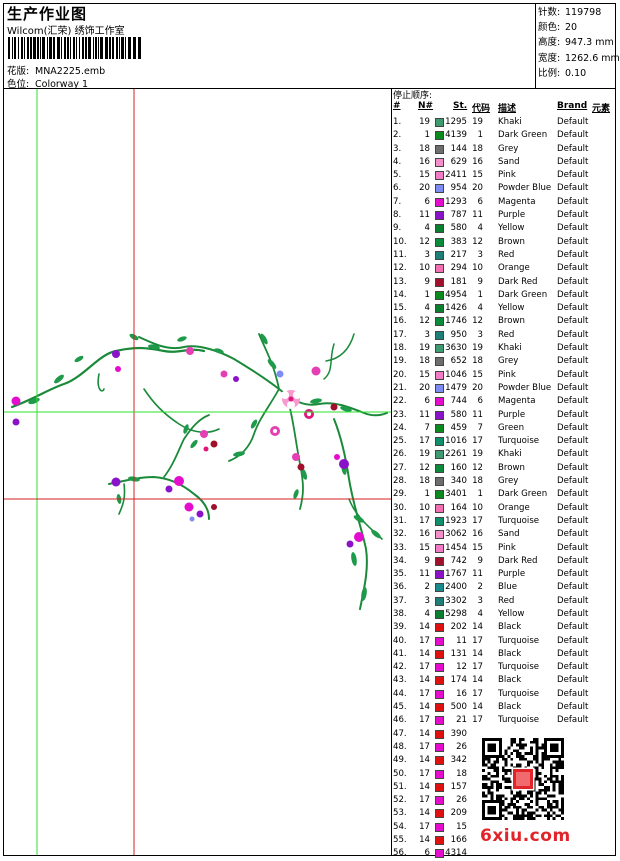  What do you see at coordinates (456, 454) in the screenshot?
I see `stitch-count: 2261` at bounding box center [456, 454].